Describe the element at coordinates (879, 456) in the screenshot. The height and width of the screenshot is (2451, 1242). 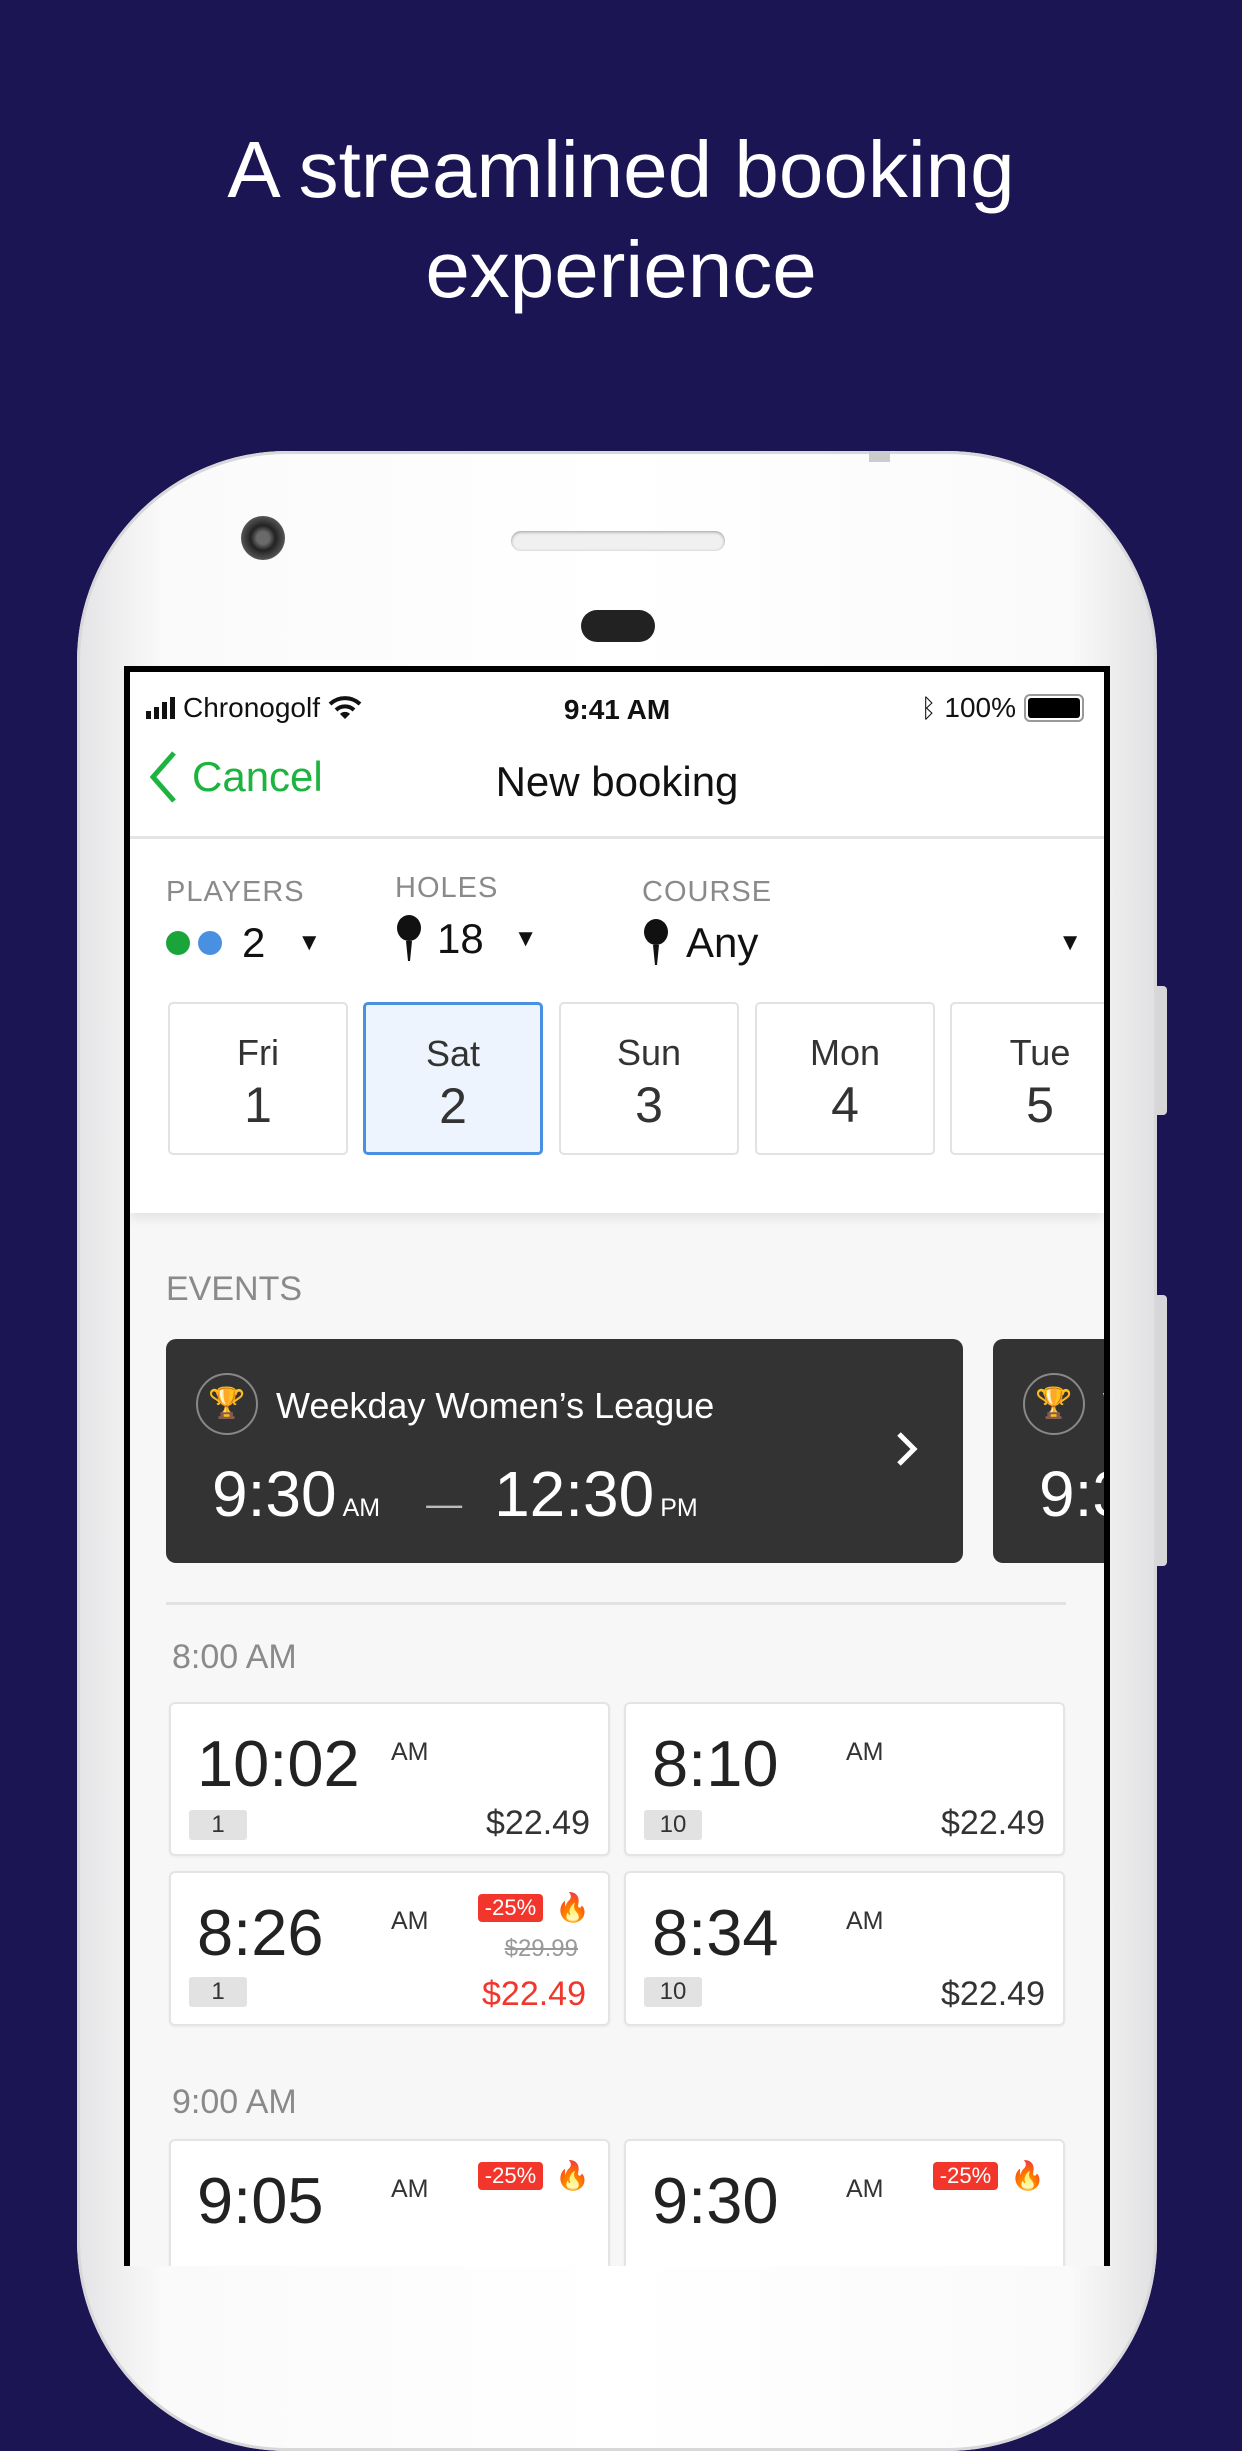
I see `phone-top-button` at that location.